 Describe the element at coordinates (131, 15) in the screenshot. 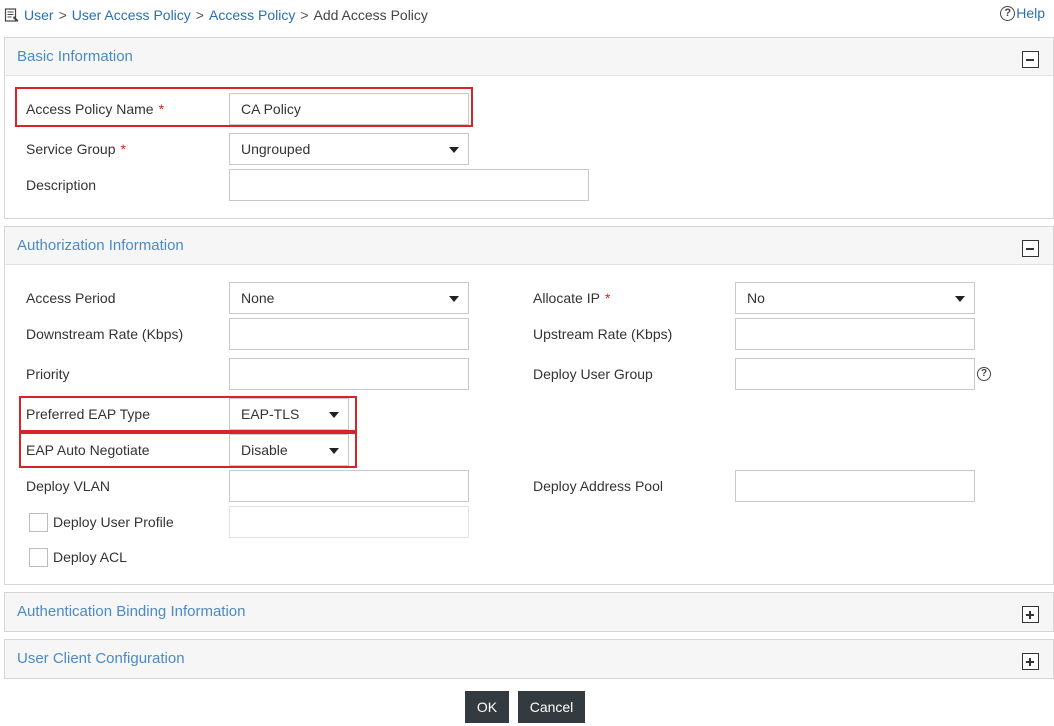

I see `breadcrumb-user-access-policy: User Access Policy` at that location.